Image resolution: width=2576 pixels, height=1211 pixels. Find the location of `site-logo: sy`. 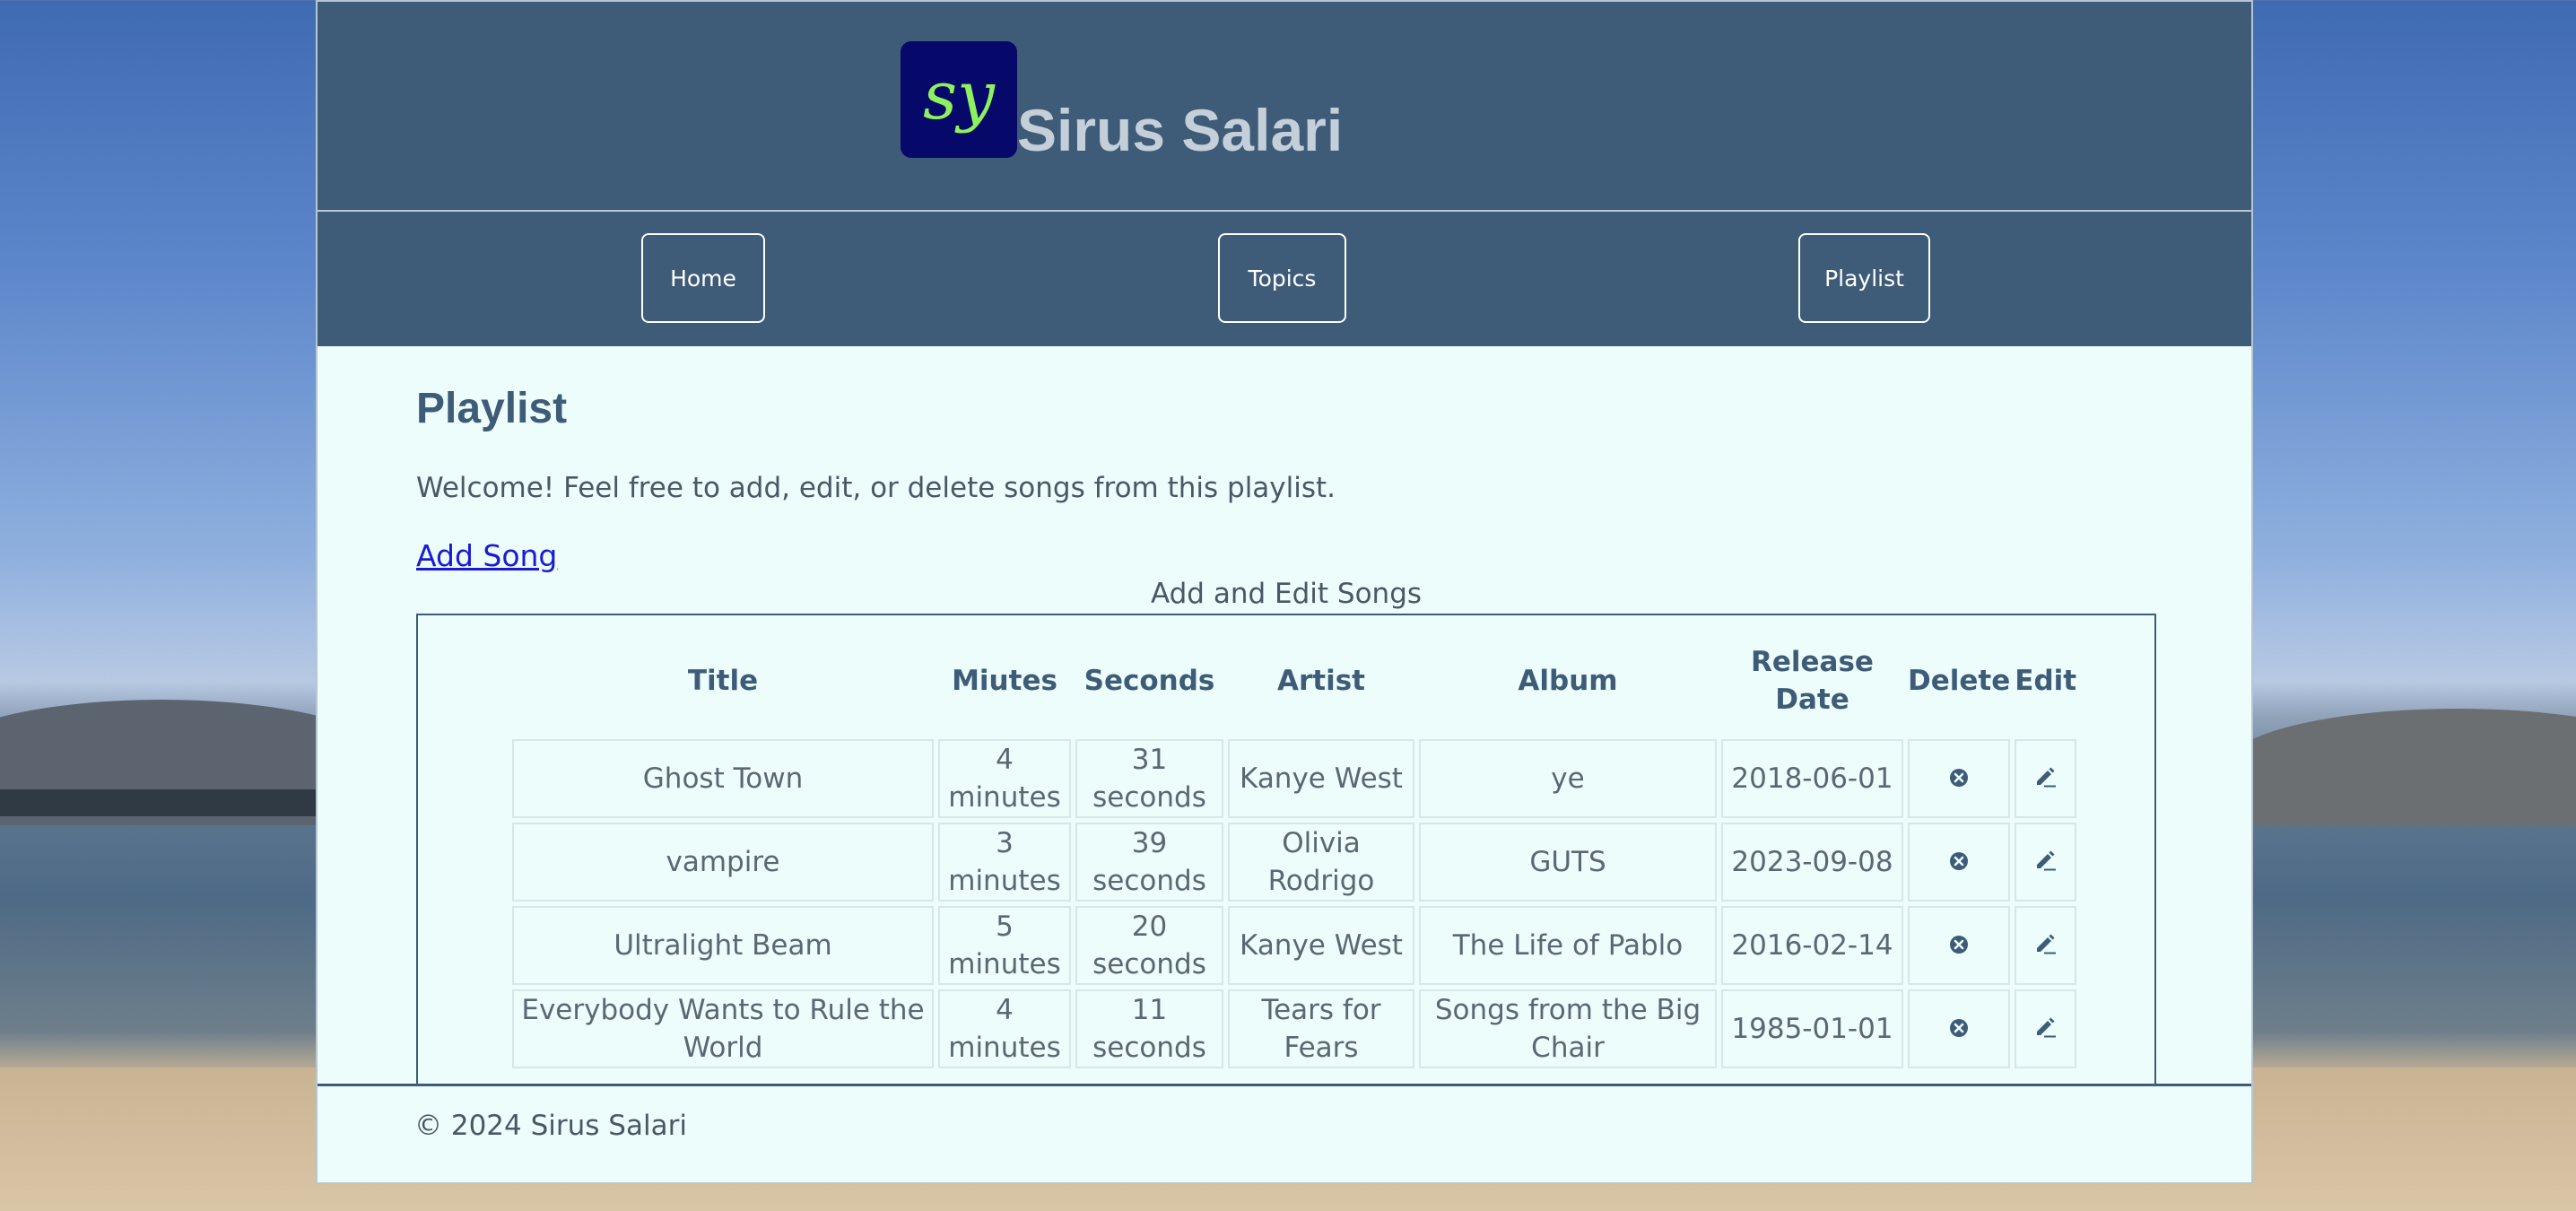

site-logo: sy is located at coordinates (959, 100).